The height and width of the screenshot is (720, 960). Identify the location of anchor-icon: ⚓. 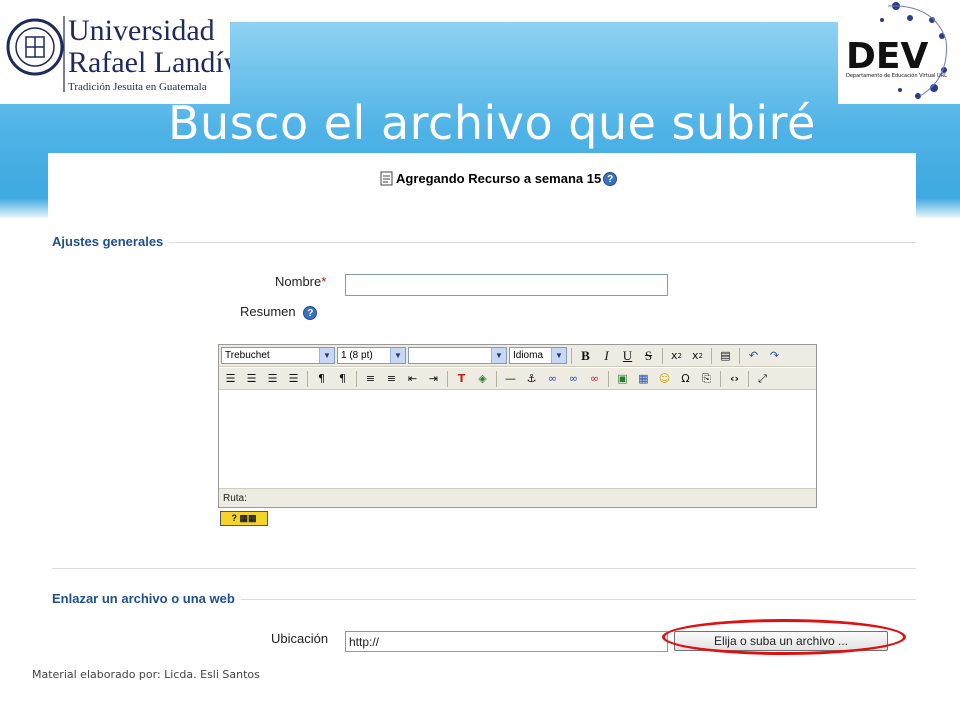
(531, 379).